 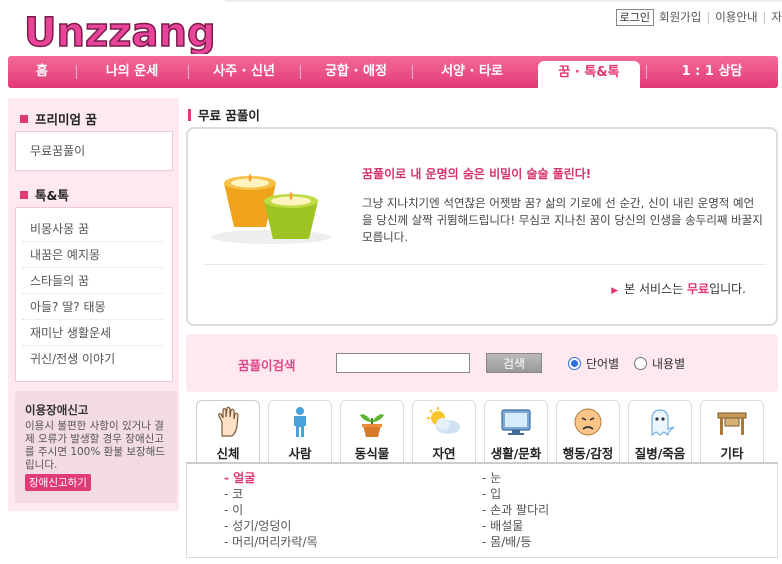 What do you see at coordinates (472, 72) in the screenshot?
I see `nav-western-tarot: 서양 · 타로` at bounding box center [472, 72].